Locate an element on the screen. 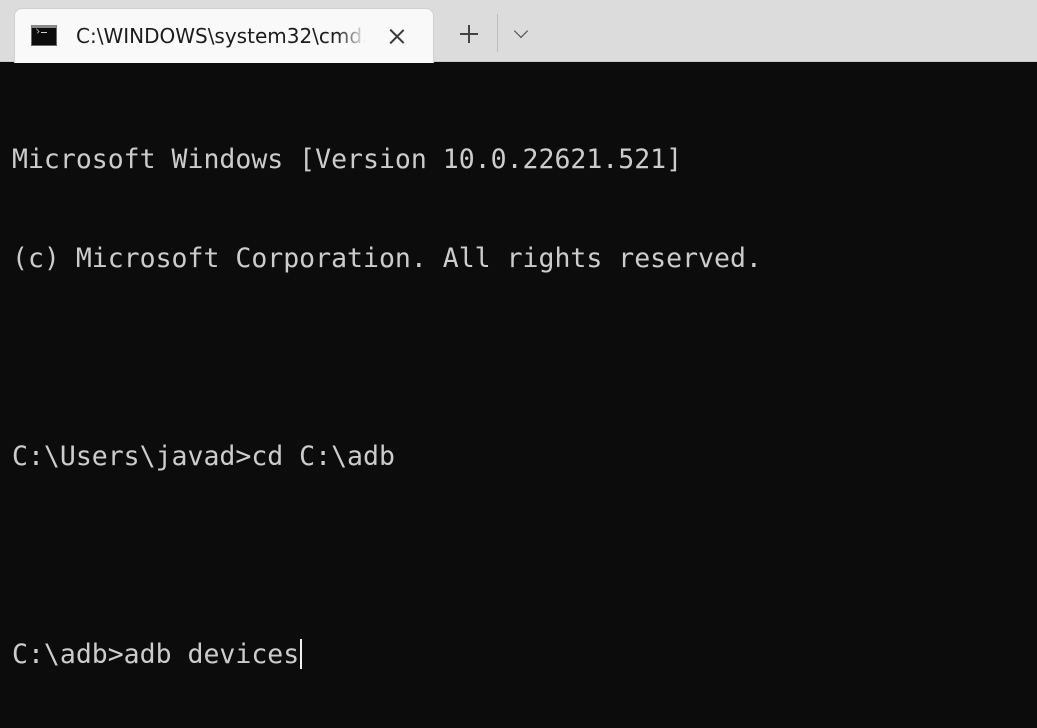 This screenshot has width=1037, height=728. title-bar: C:\WINDOWS\system32\cmd.exe is located at coordinates (518, 31).